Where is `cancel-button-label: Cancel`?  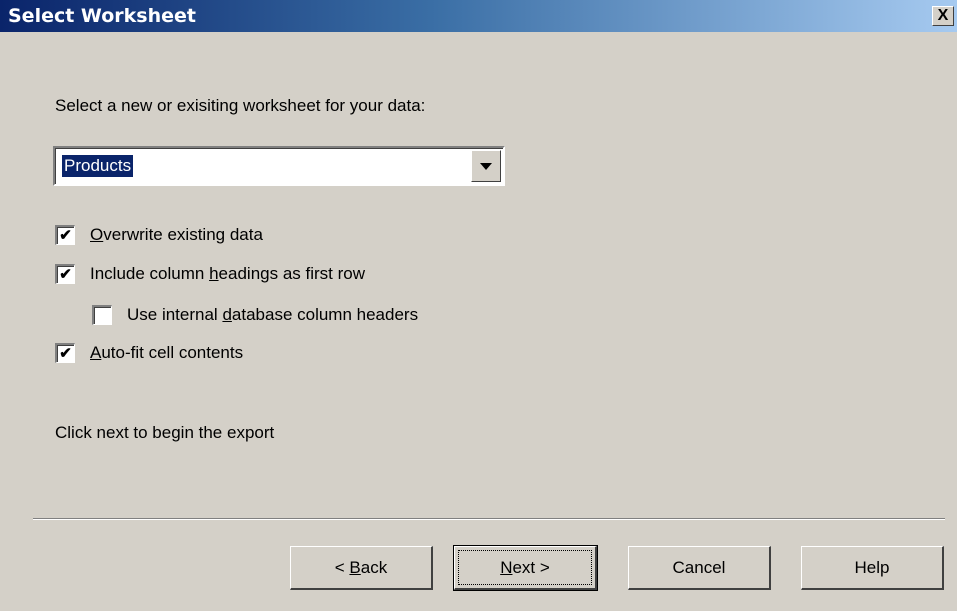
cancel-button-label: Cancel is located at coordinates (699, 567).